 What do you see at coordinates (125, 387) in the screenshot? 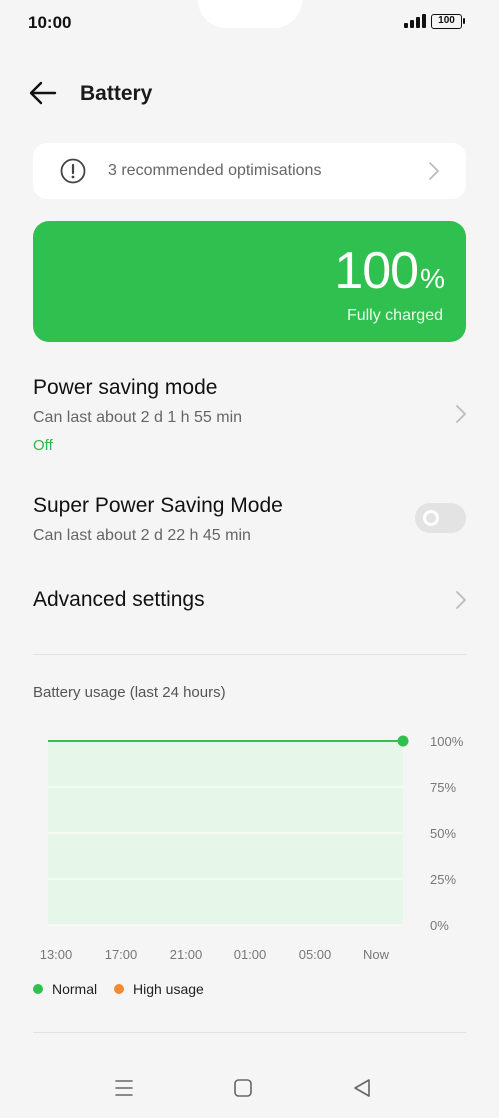
I see `power-saving-title: Power saving mode` at bounding box center [125, 387].